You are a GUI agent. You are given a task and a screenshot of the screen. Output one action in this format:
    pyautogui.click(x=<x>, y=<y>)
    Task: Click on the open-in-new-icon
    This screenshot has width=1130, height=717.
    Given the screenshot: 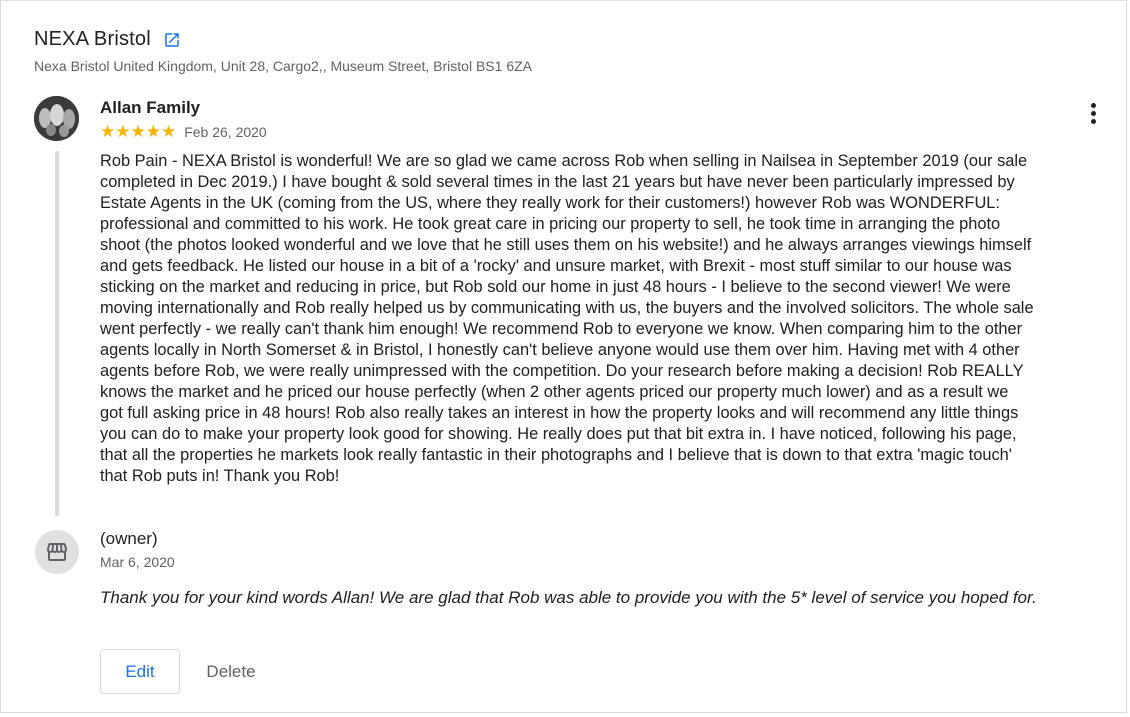 What is the action you would take?
    pyautogui.click(x=172, y=40)
    